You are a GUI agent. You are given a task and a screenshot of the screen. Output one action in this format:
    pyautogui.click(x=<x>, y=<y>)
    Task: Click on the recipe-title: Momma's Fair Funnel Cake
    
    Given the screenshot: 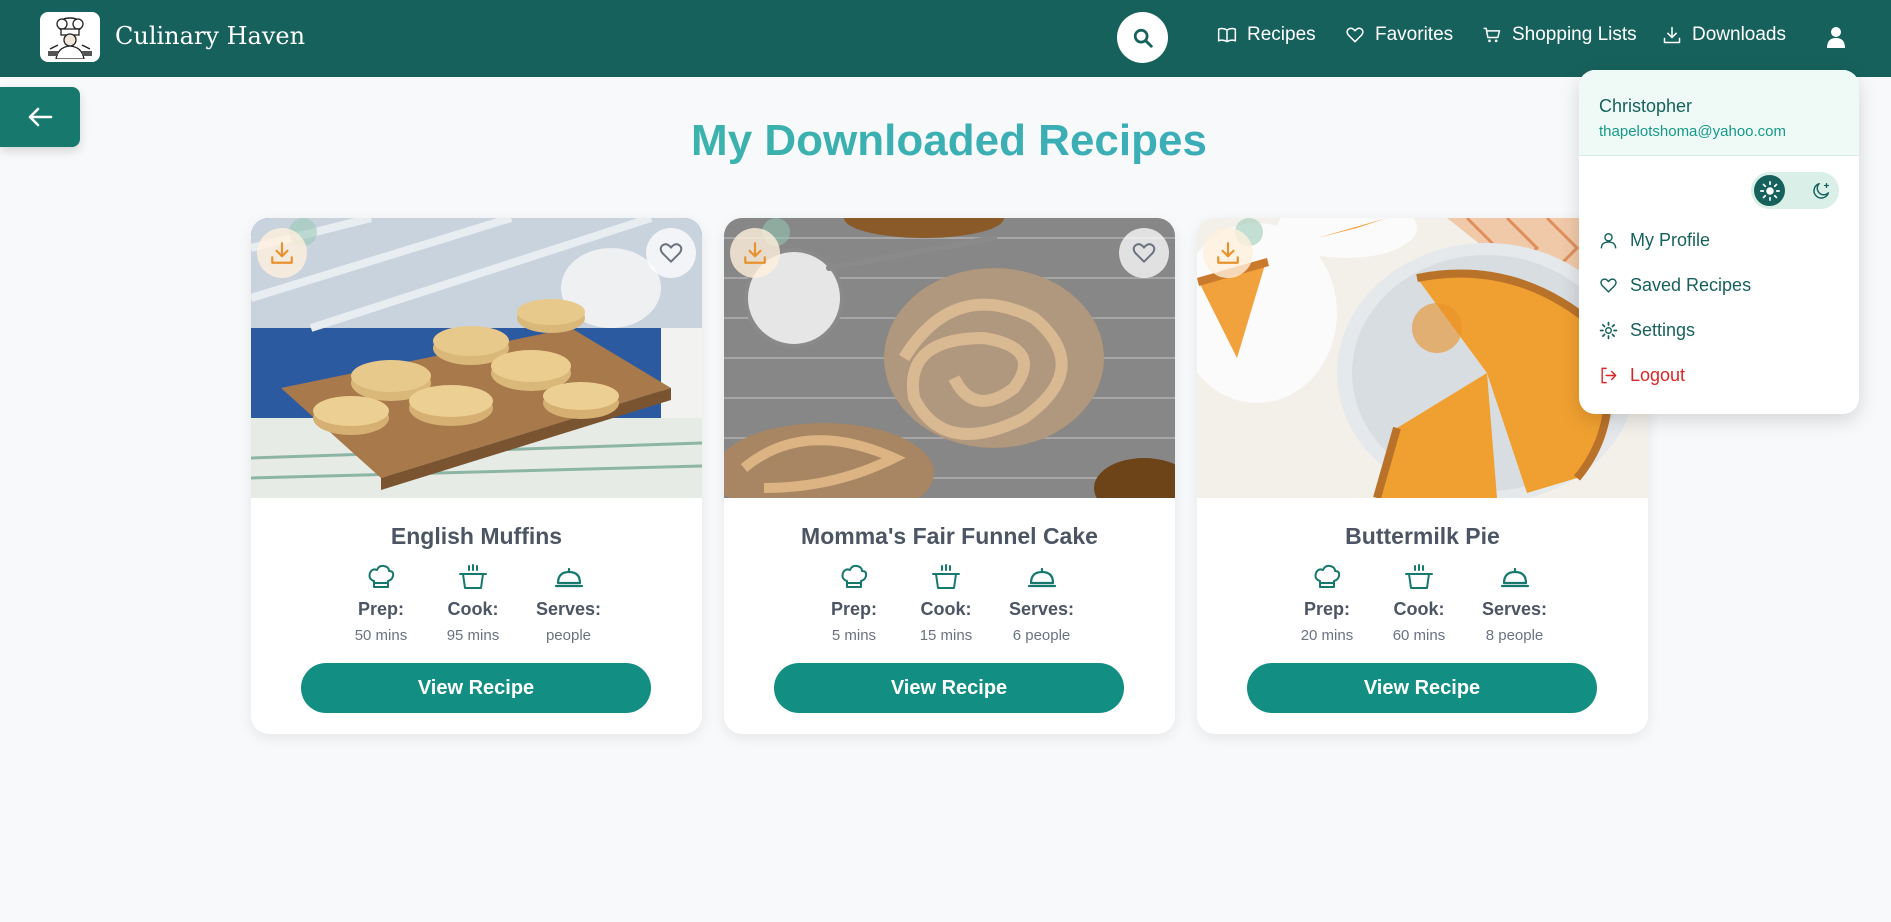 What is the action you would take?
    pyautogui.click(x=949, y=536)
    